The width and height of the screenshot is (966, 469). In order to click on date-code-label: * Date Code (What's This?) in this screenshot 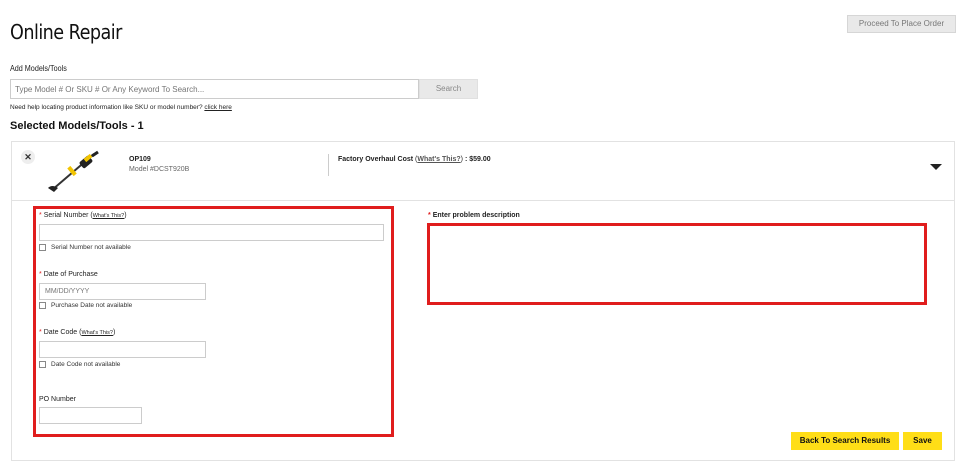, I will do `click(77, 332)`.